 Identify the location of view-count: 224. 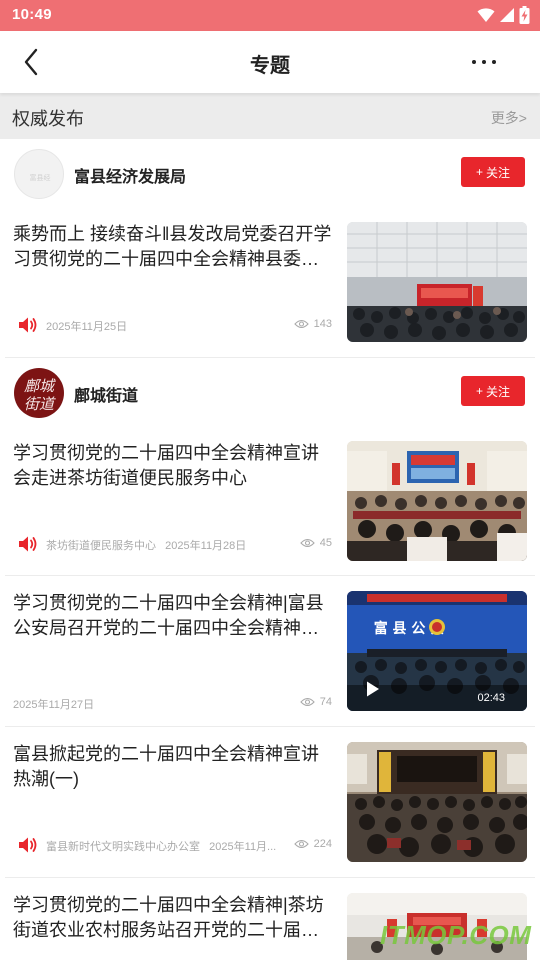
(312, 844).